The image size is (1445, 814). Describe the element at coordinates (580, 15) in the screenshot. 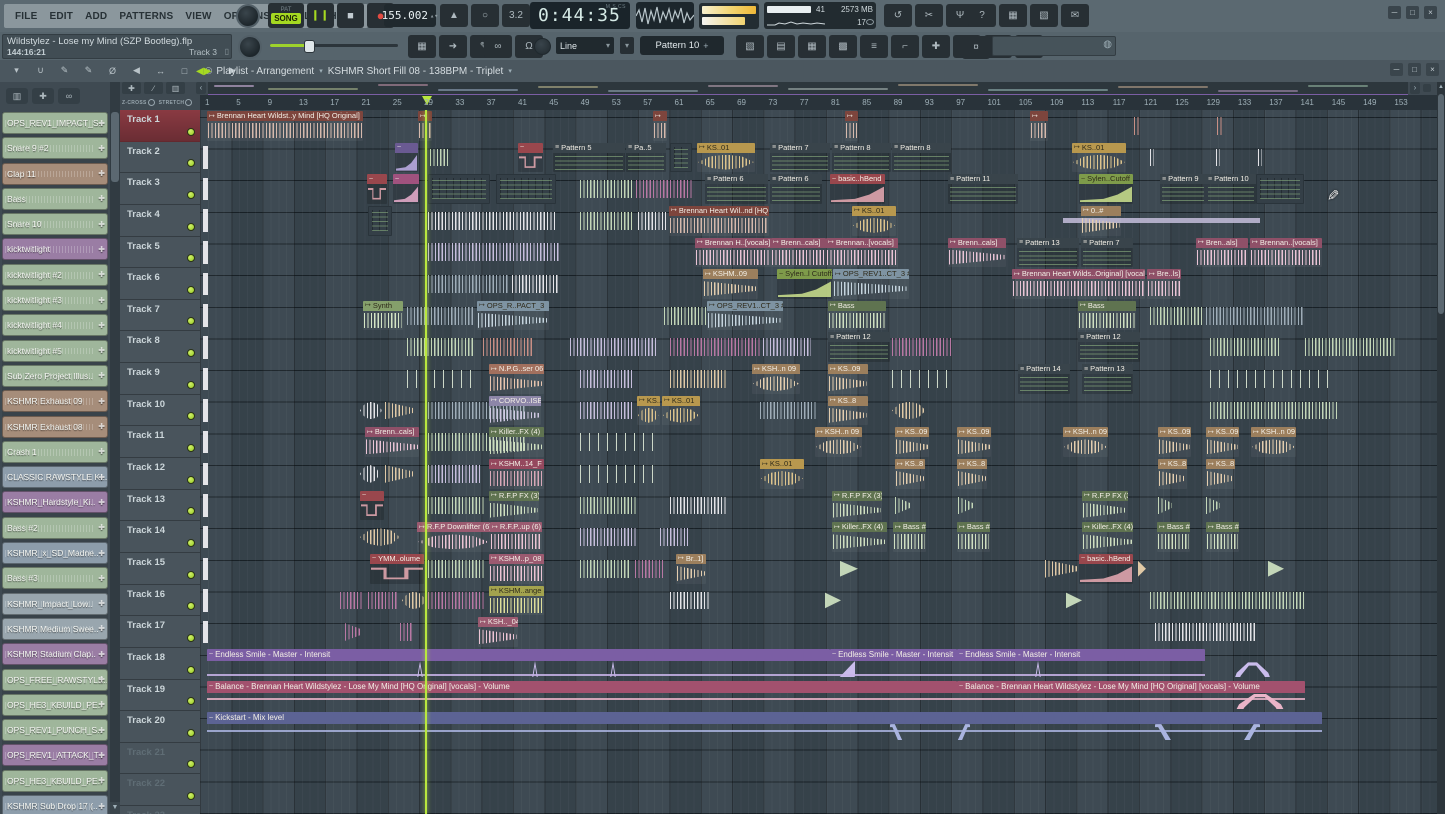

I see `time-display: M.S.CS 0:44:35` at that location.